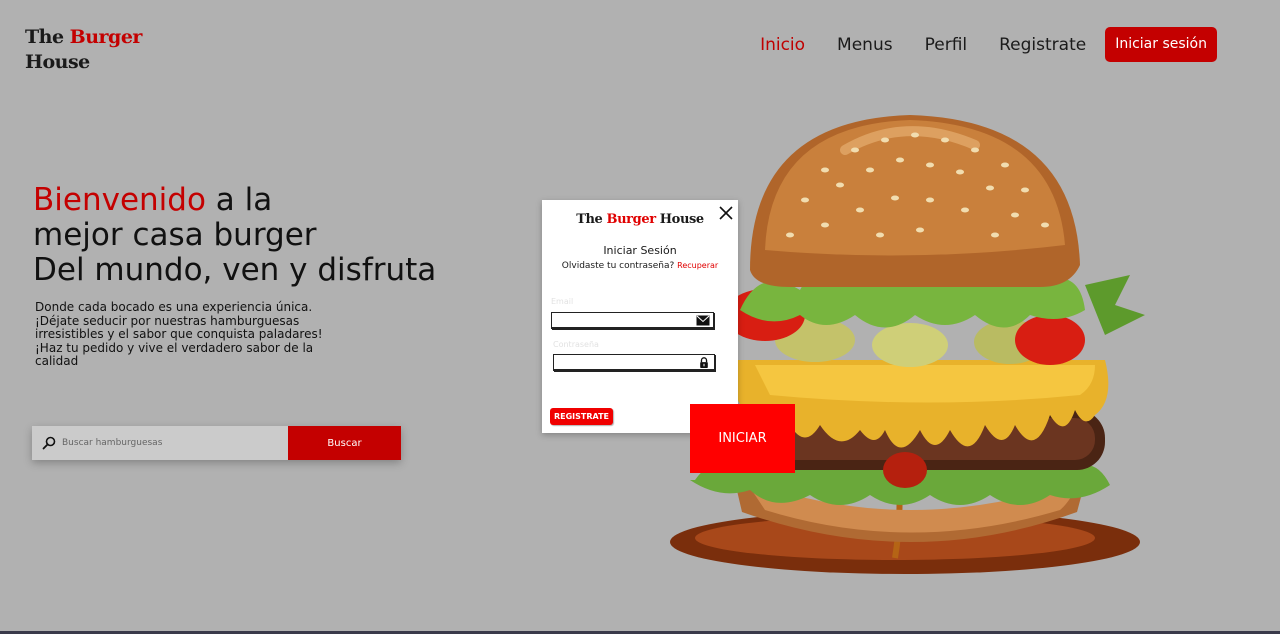  I want to click on logo-word-the: The, so click(44, 37).